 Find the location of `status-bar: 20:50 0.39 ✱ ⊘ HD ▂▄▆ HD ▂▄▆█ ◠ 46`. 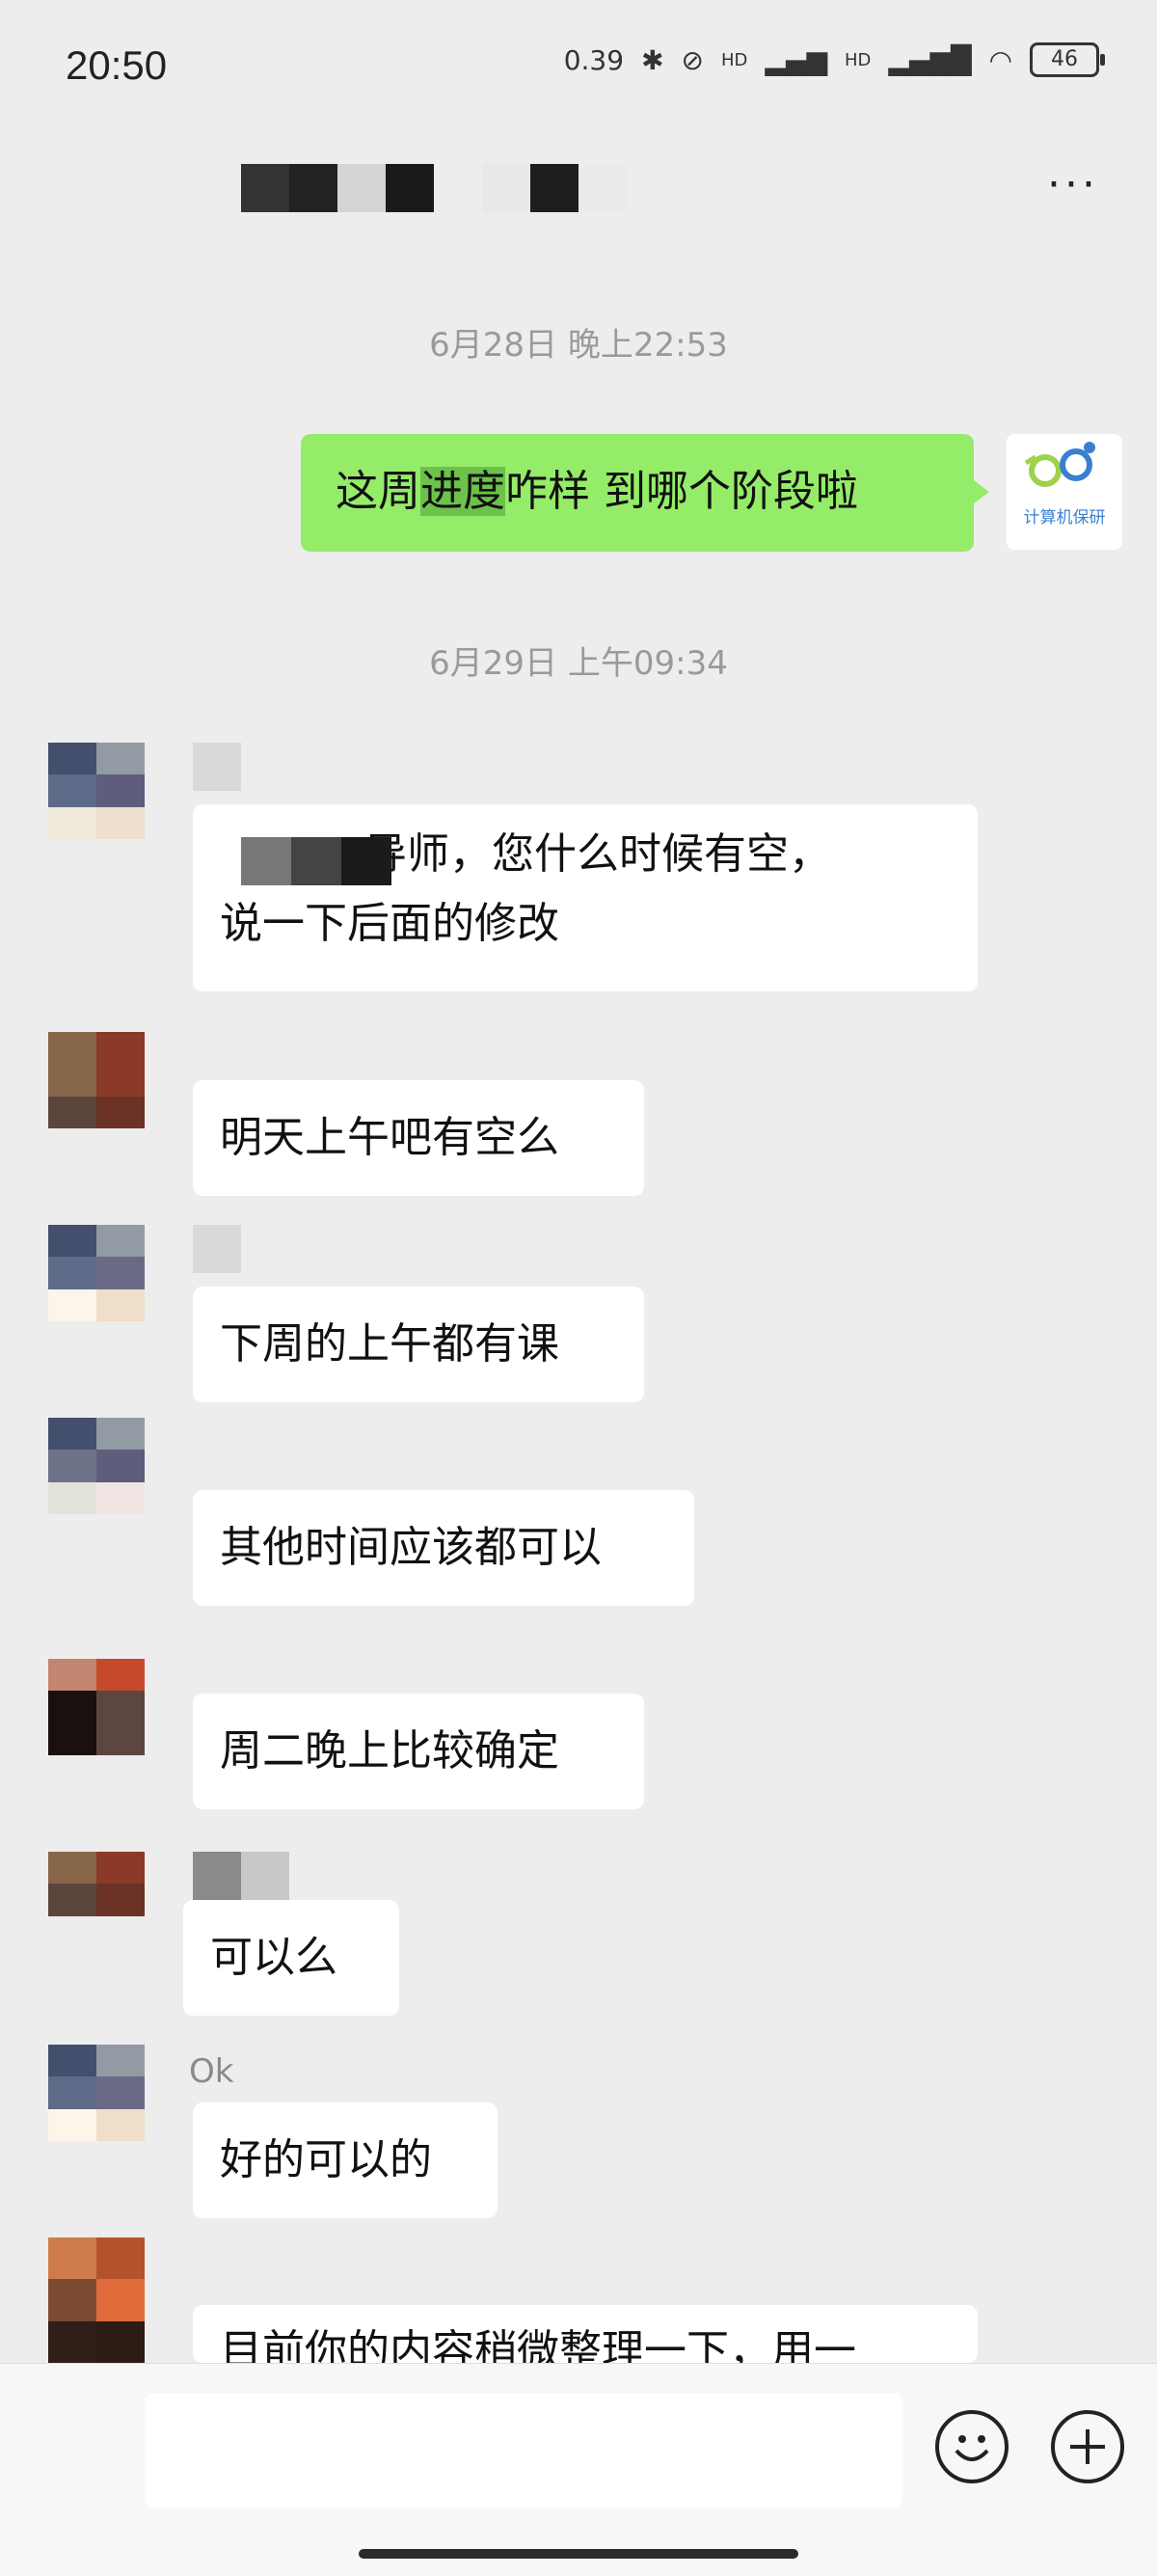

status-bar: 20:50 0.39 ✱ ⊘ HD ▂▄▆ HD ▂▄▆█ ◠ 46 is located at coordinates (578, 67).